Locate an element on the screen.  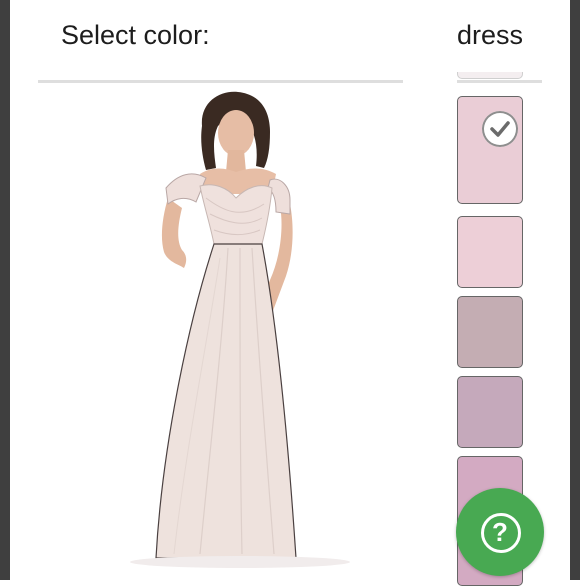
help-button: ? is located at coordinates (500, 532).